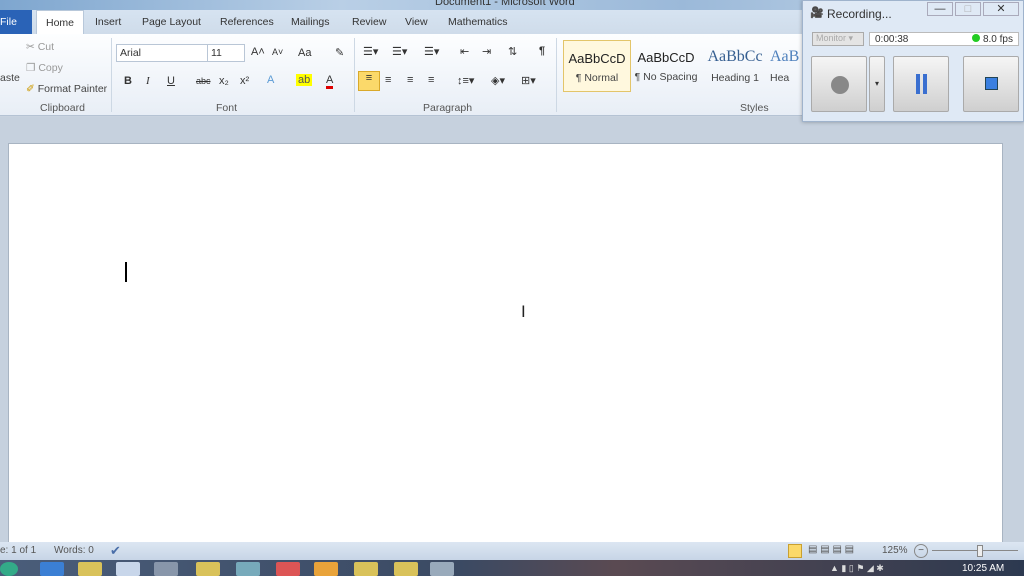 The height and width of the screenshot is (576, 1024). Describe the element at coordinates (370, 51) in the screenshot. I see `bullets-icon: ☰▾` at that location.